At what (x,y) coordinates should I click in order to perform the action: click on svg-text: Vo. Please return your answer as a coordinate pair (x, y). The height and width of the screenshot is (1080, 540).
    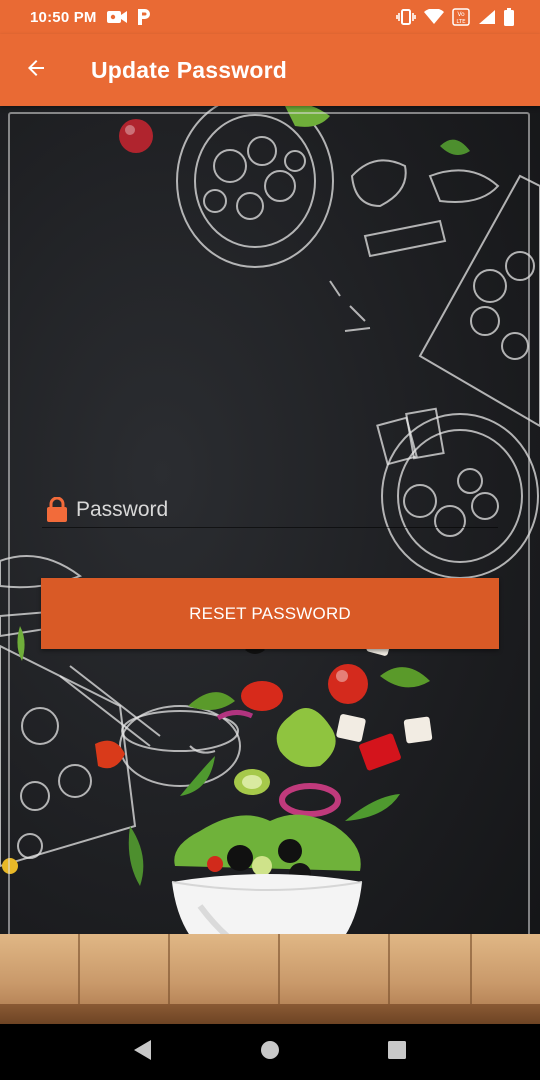
    Looking at the image, I should click on (461, 14).